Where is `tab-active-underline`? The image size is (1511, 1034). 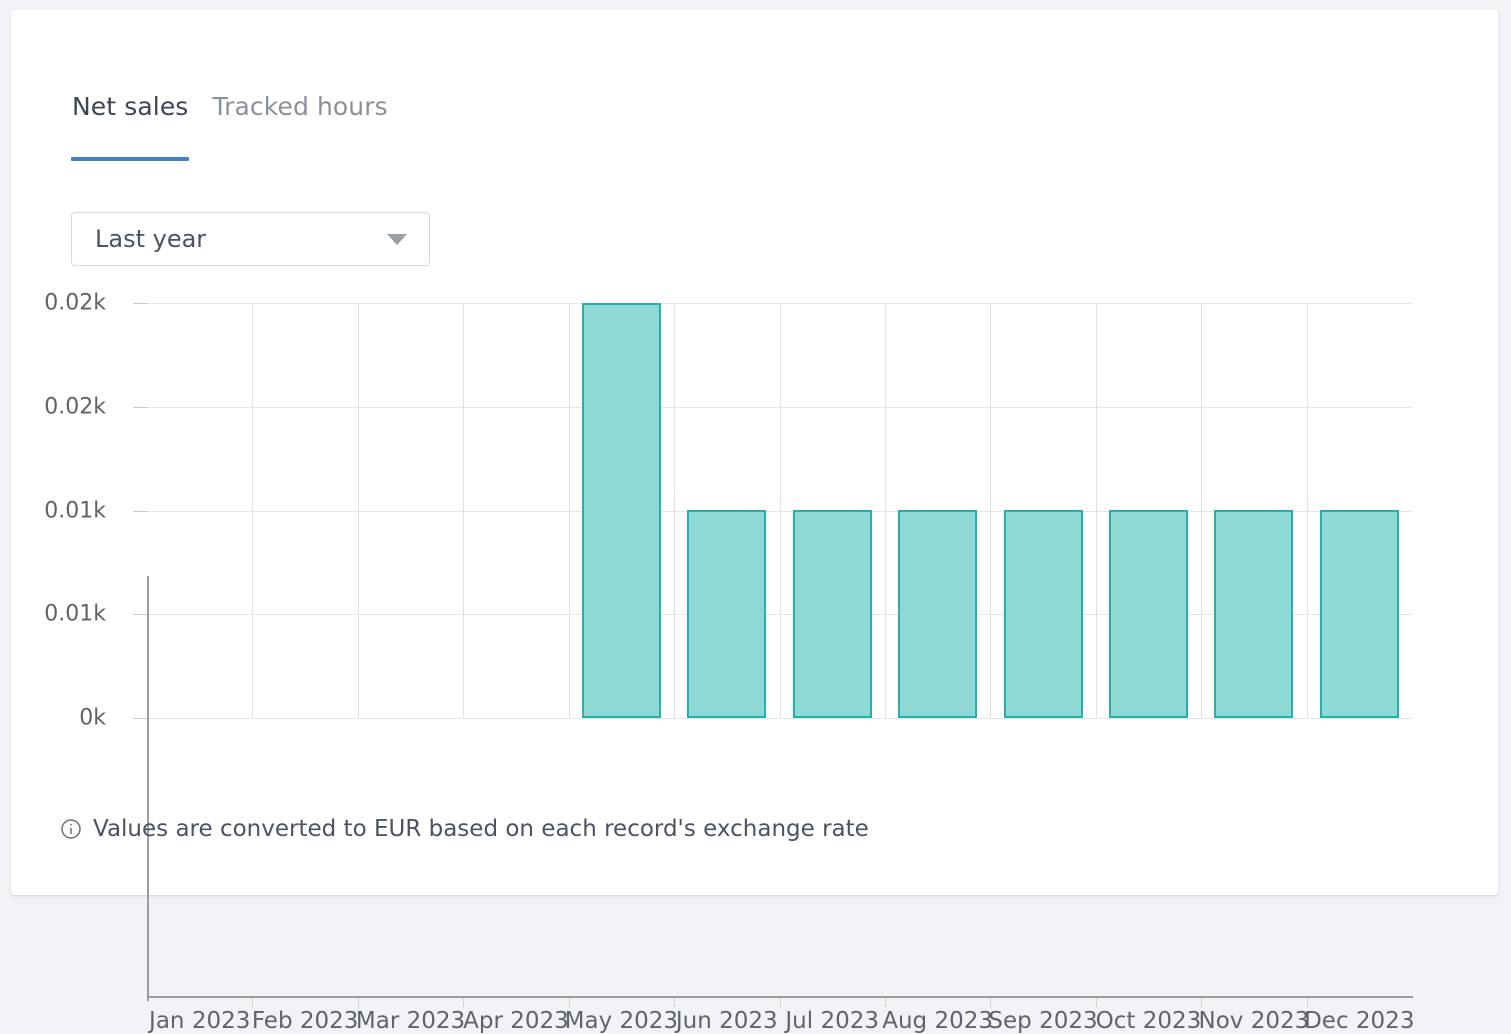
tab-active-underline is located at coordinates (130, 159).